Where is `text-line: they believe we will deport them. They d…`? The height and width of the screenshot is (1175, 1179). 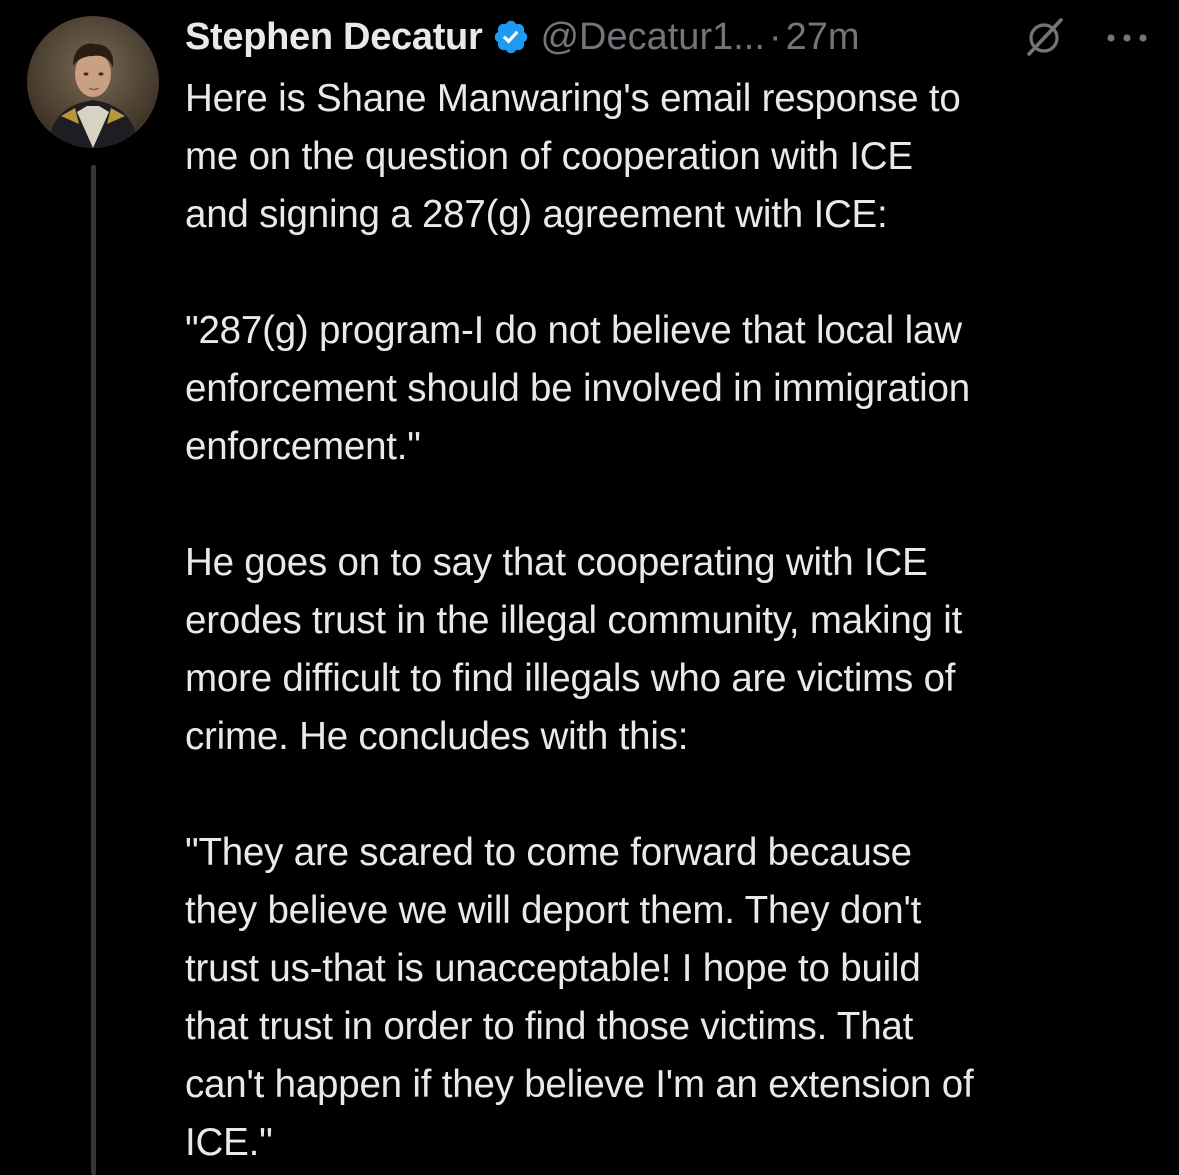 text-line: they believe we will deport them. They d… is located at coordinates (553, 910).